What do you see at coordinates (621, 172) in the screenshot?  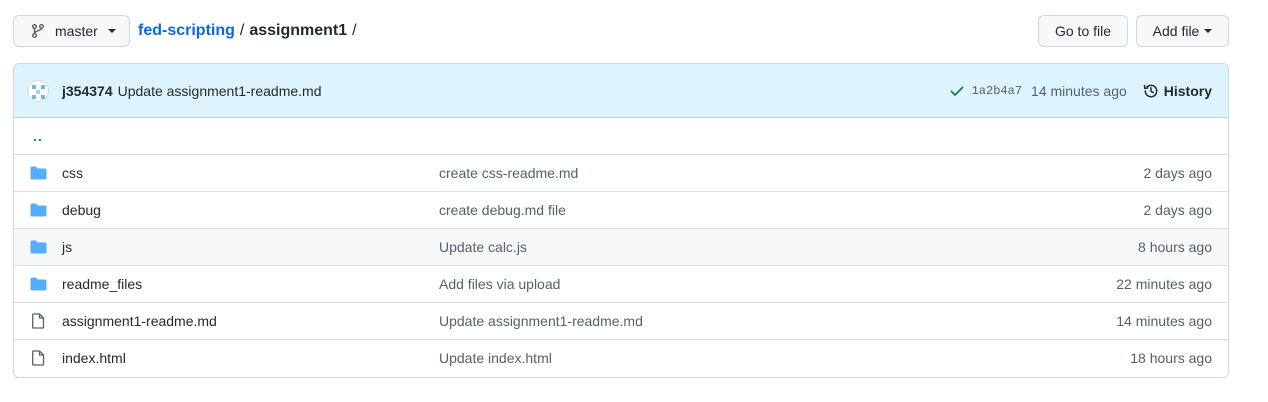 I see `file-row-css: css create css-readme.md 2 days ago` at bounding box center [621, 172].